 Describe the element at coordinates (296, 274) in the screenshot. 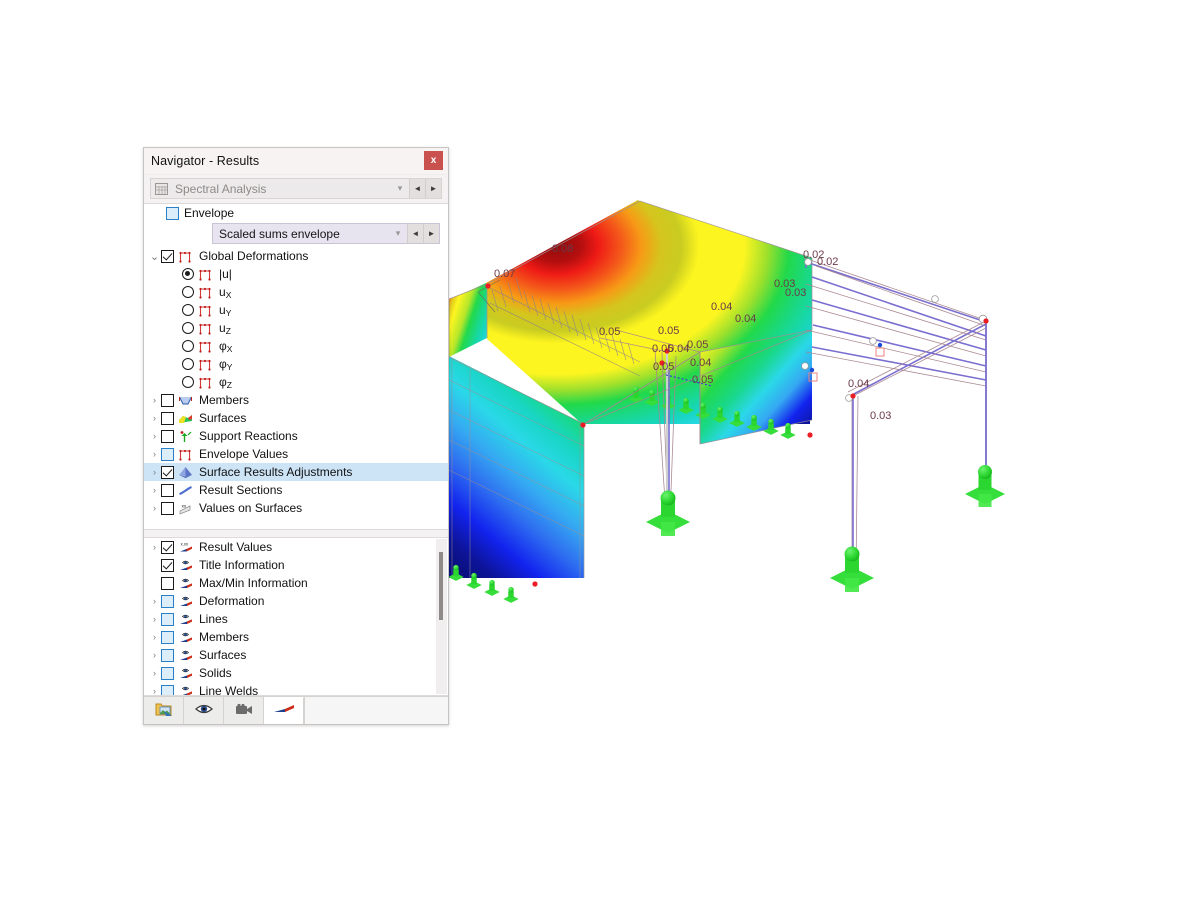

I see `tree-row-u: |u|` at that location.